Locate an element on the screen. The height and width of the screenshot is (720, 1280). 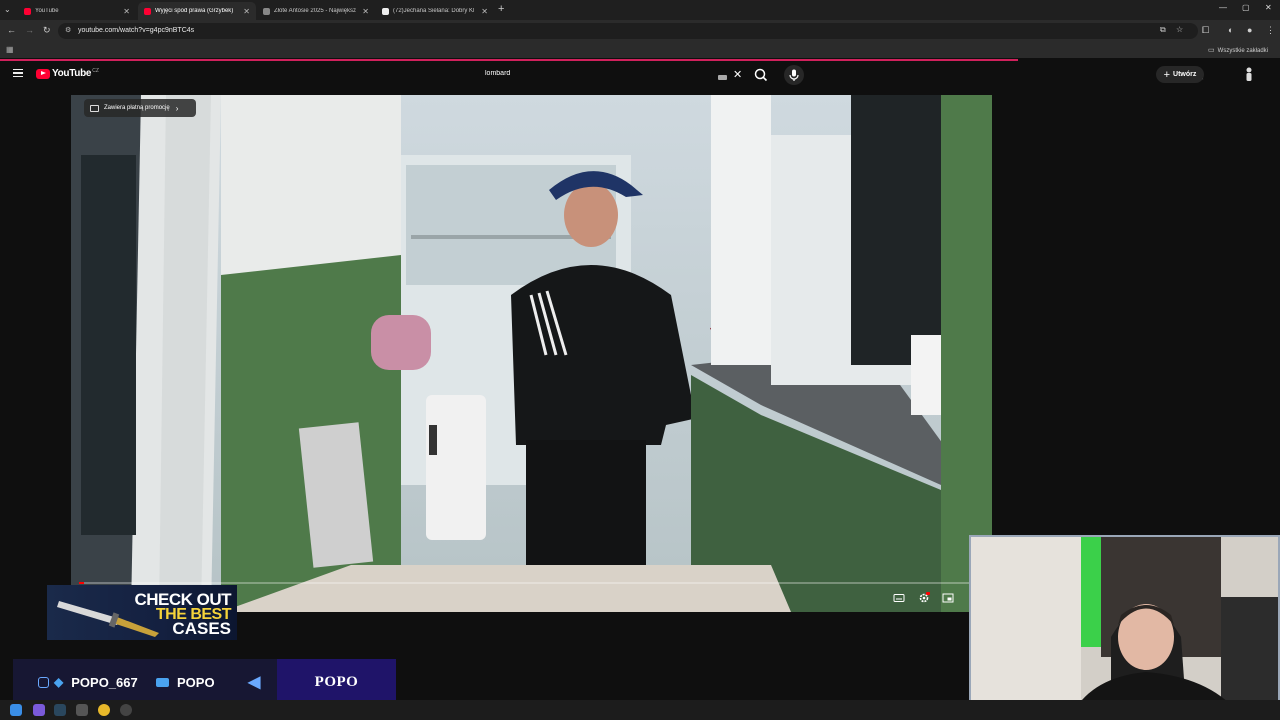
clear-search-icon: ✕ is located at coordinates (737, 74).